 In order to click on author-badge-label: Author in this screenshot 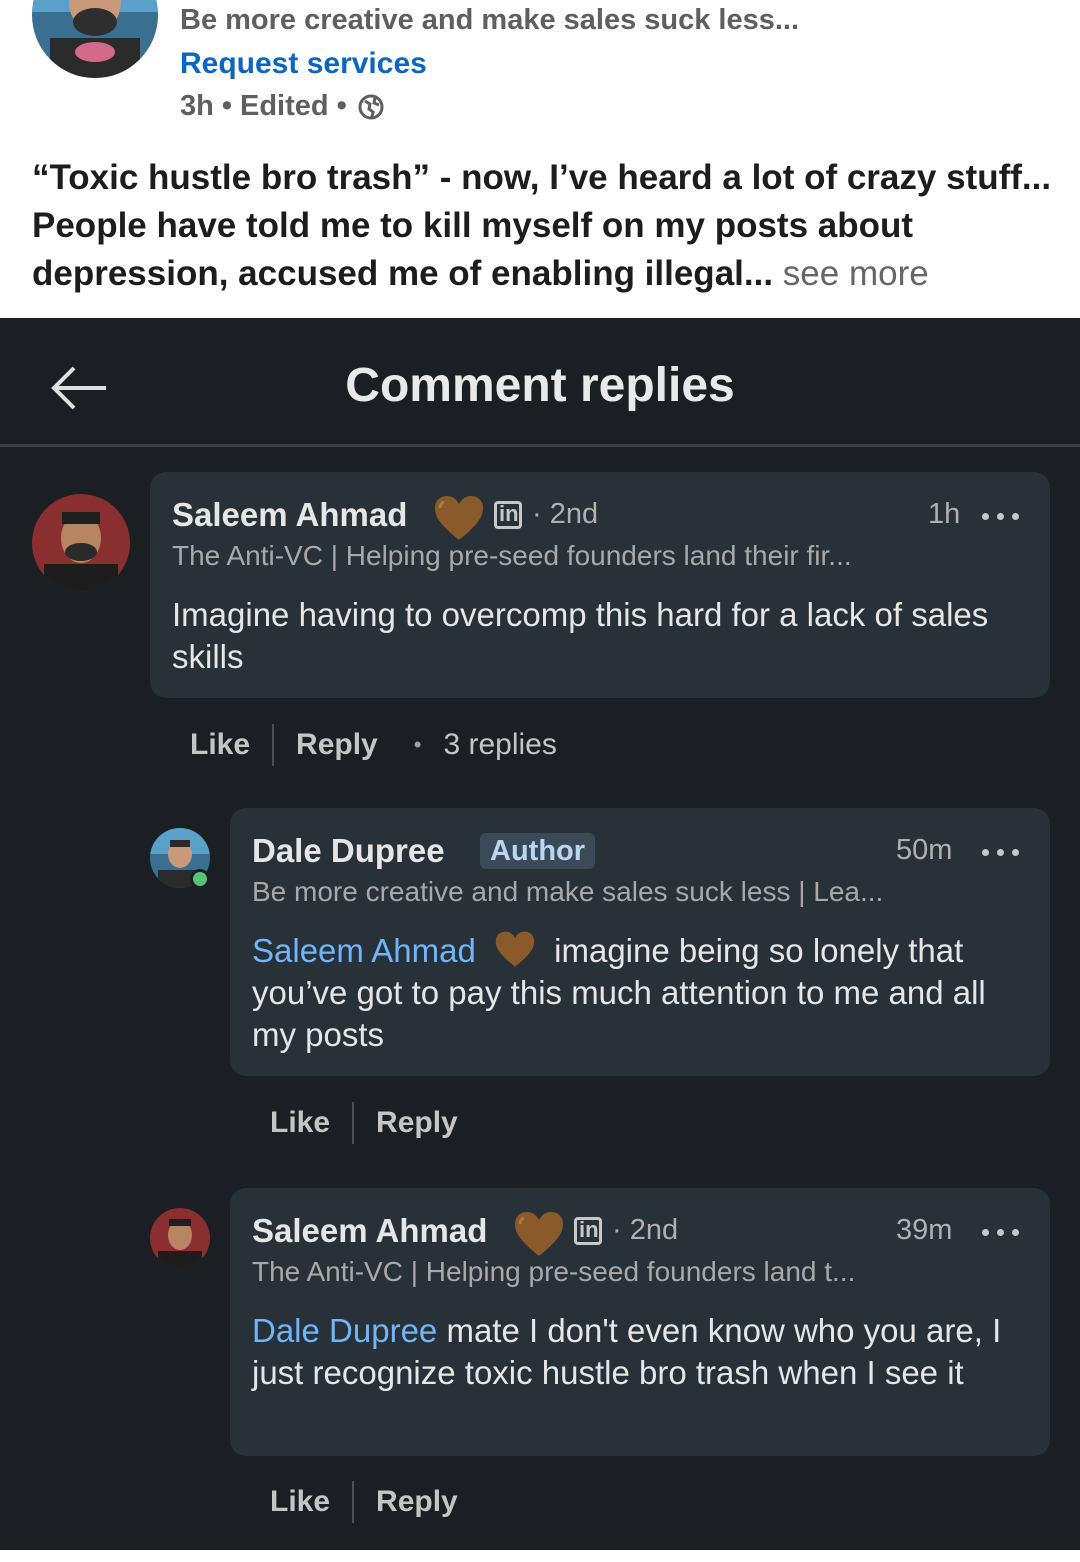, I will do `click(538, 851)`.